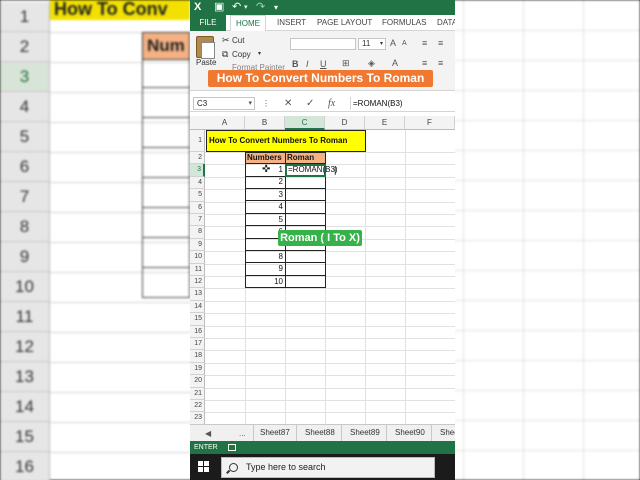  What do you see at coordinates (424, 63) in the screenshot?
I see `align-left-icon: ≡` at bounding box center [424, 63].